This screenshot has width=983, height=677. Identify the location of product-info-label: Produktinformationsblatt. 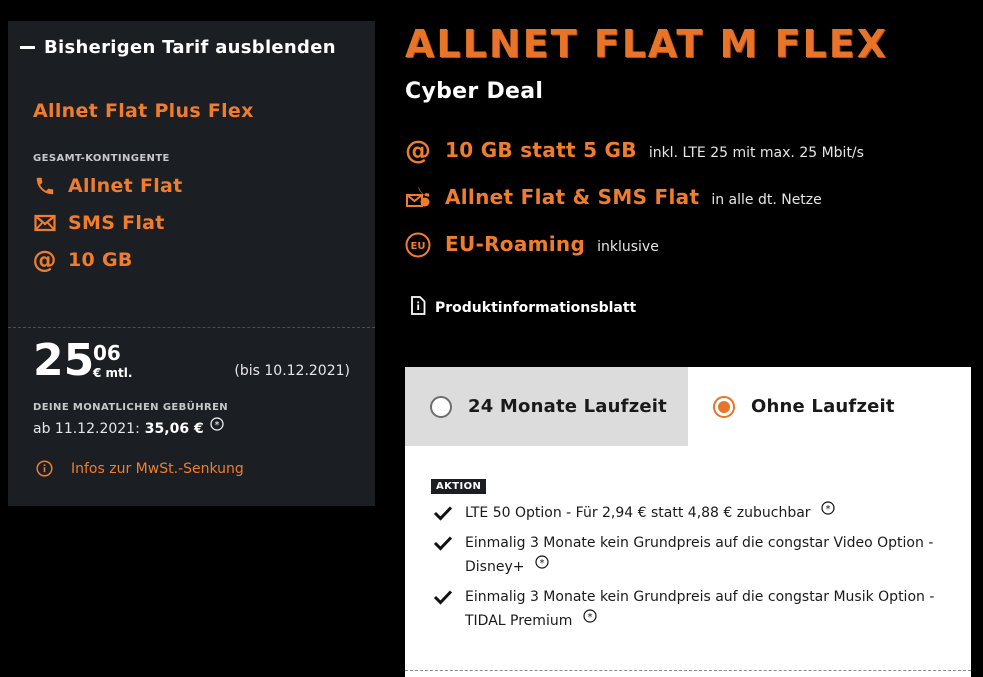
(536, 307).